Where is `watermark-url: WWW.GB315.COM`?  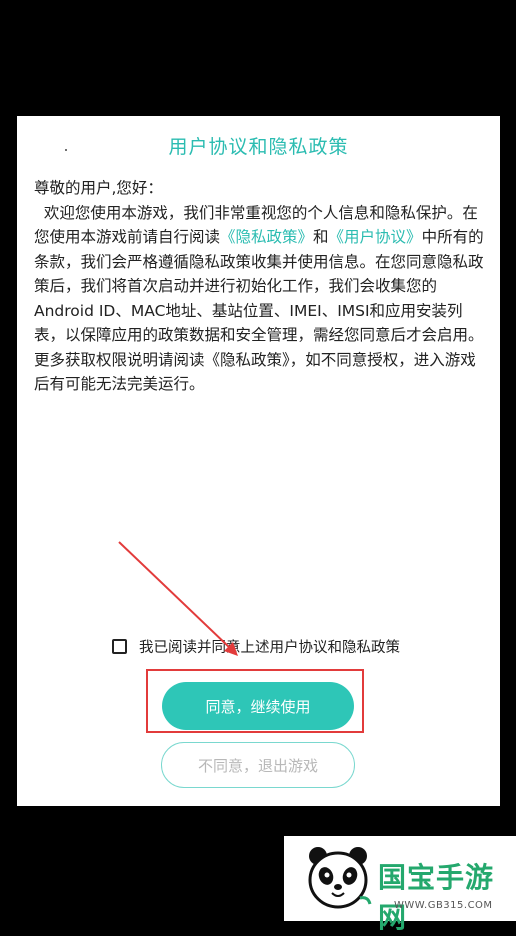
watermark-url: WWW.GB315.COM is located at coordinates (443, 905).